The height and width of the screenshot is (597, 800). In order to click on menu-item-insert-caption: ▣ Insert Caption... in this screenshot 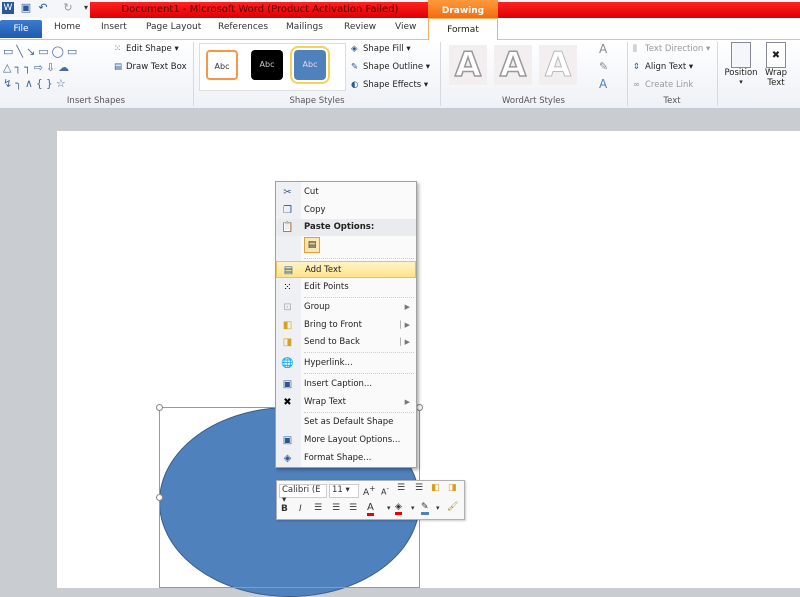, I will do `click(346, 384)`.